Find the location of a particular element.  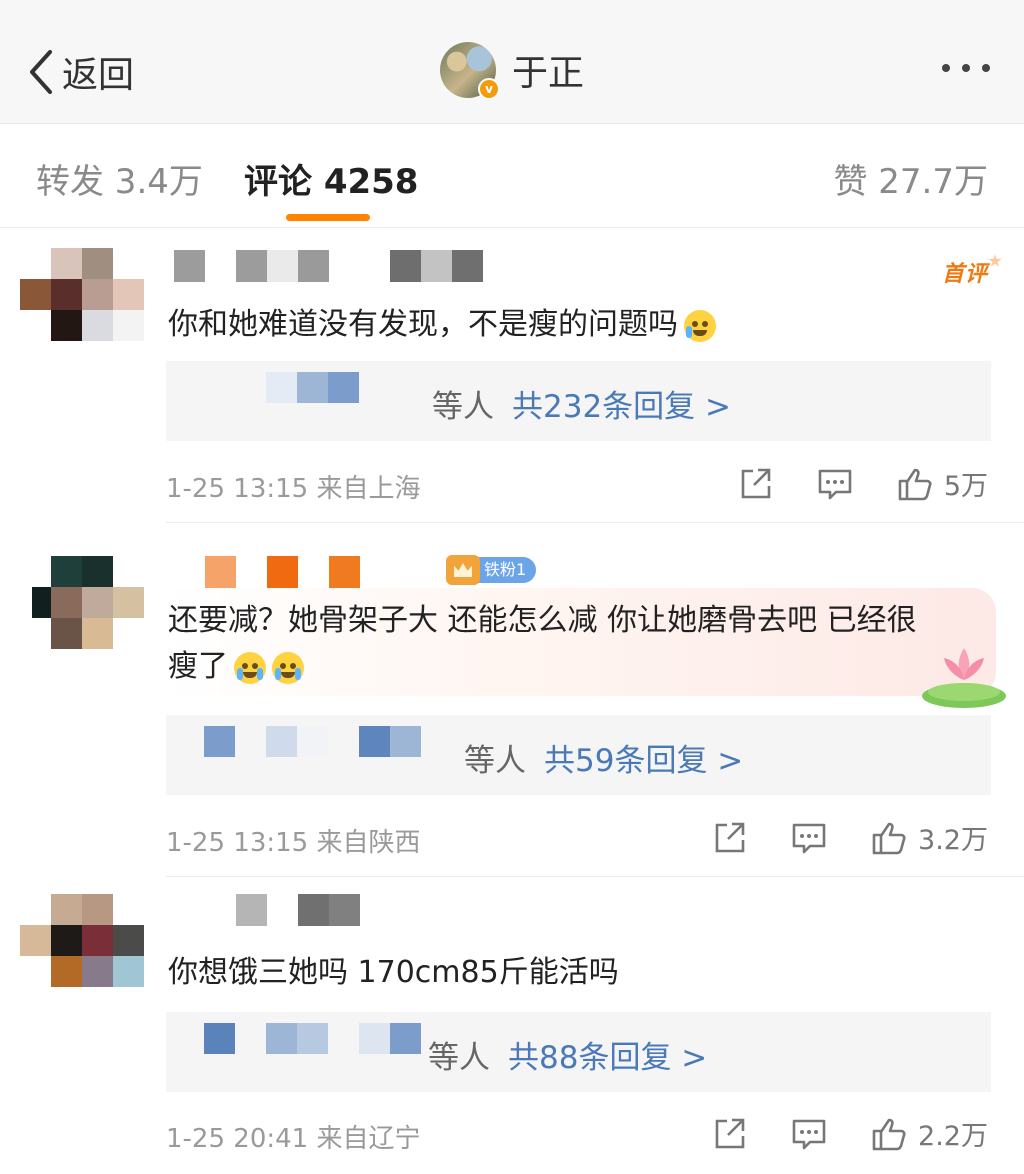

replies-count-link: 共59条回复 > is located at coordinates (643, 761).